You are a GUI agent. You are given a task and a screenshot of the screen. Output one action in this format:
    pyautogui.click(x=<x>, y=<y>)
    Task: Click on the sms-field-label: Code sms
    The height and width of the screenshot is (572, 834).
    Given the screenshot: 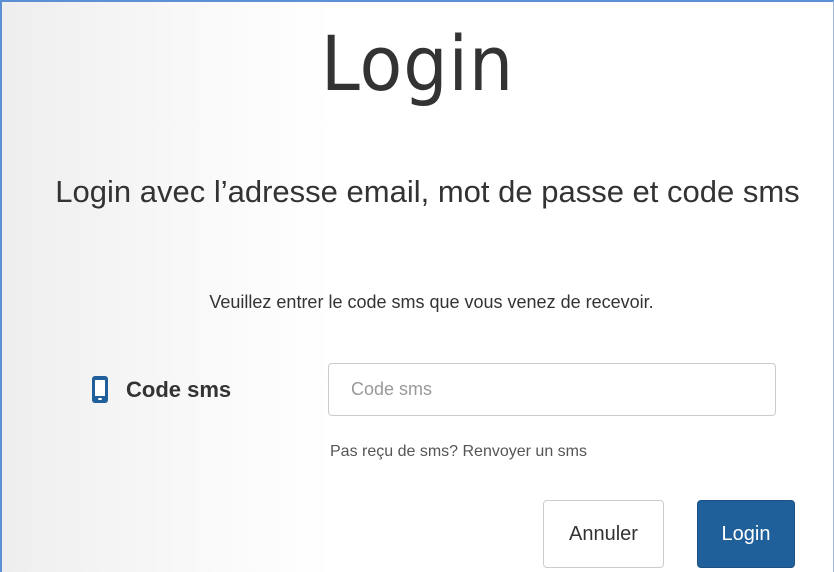 What is the action you would take?
    pyautogui.click(x=160, y=390)
    